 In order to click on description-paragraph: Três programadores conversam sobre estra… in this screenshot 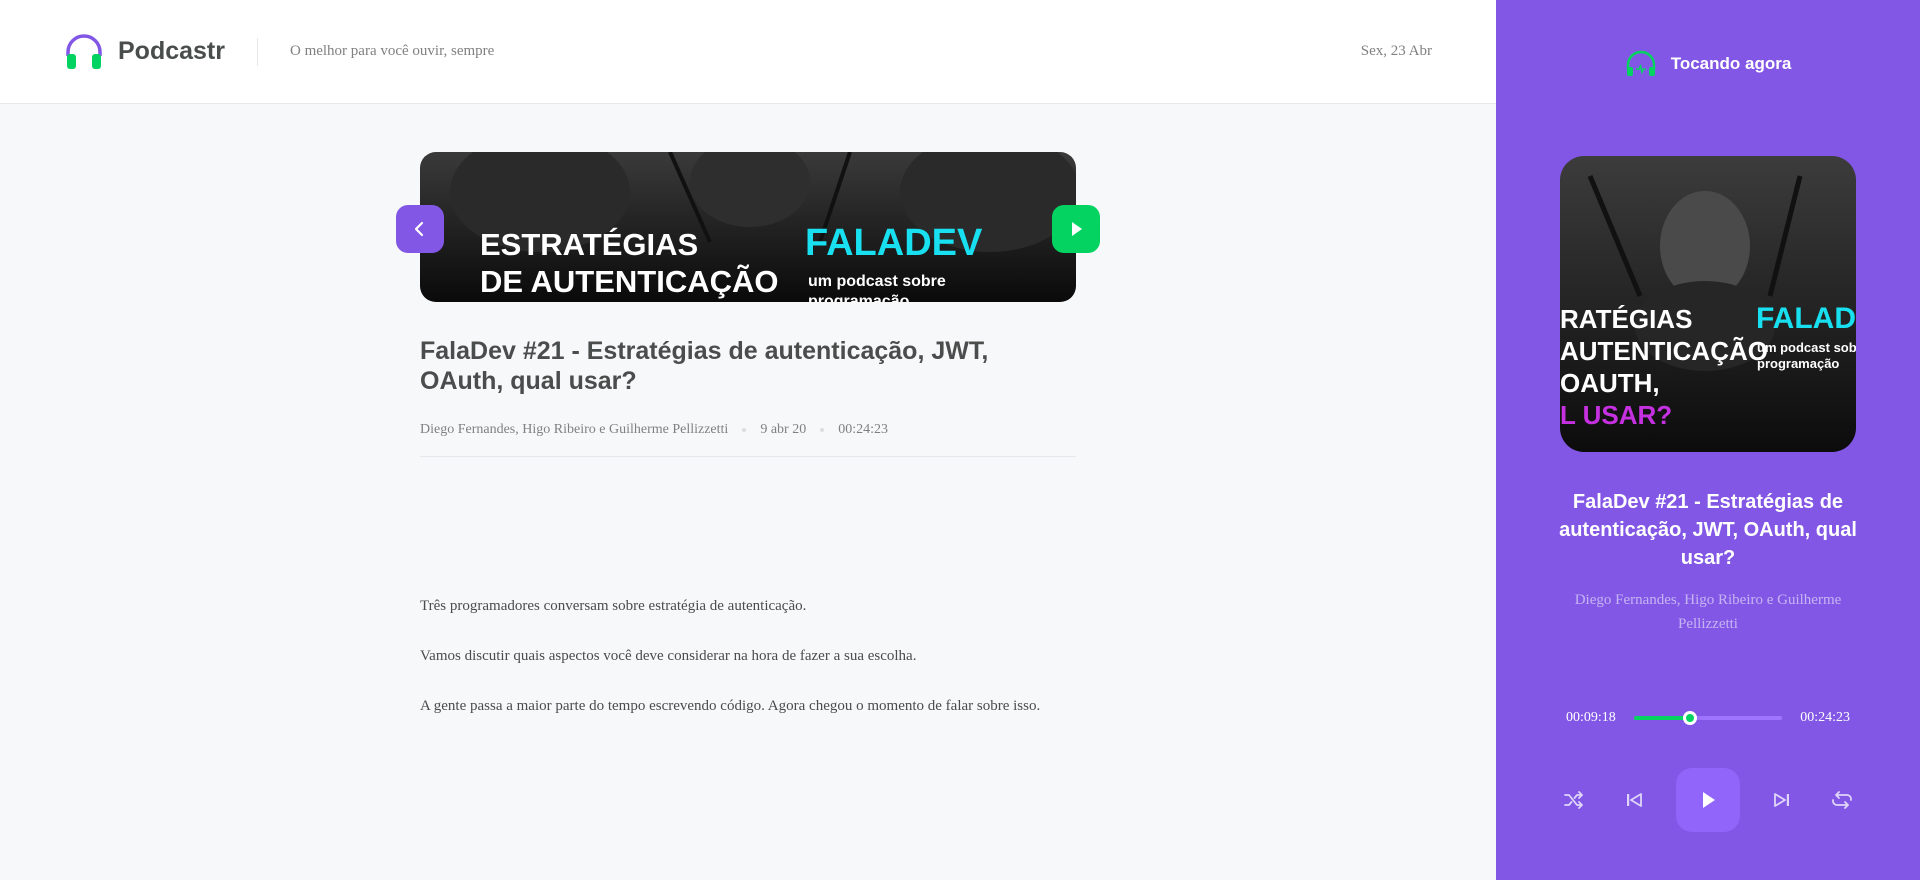, I will do `click(613, 606)`.